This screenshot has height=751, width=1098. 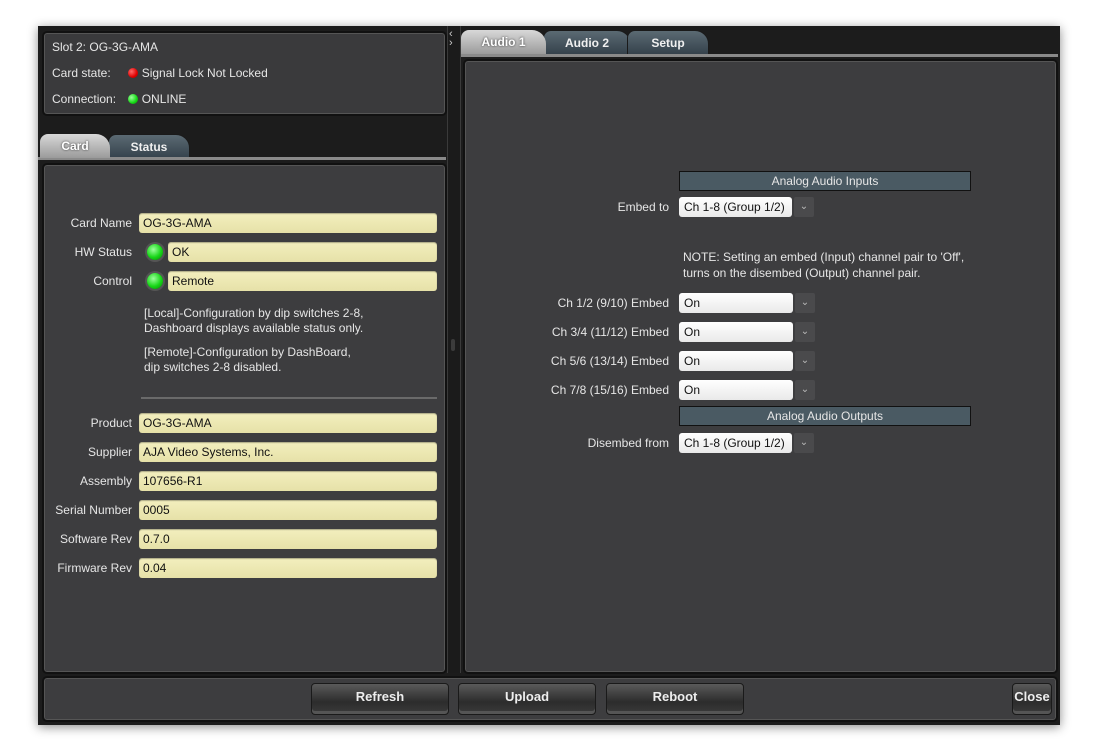 What do you see at coordinates (302, 252) in the screenshot?
I see `hw-status-value: OK` at bounding box center [302, 252].